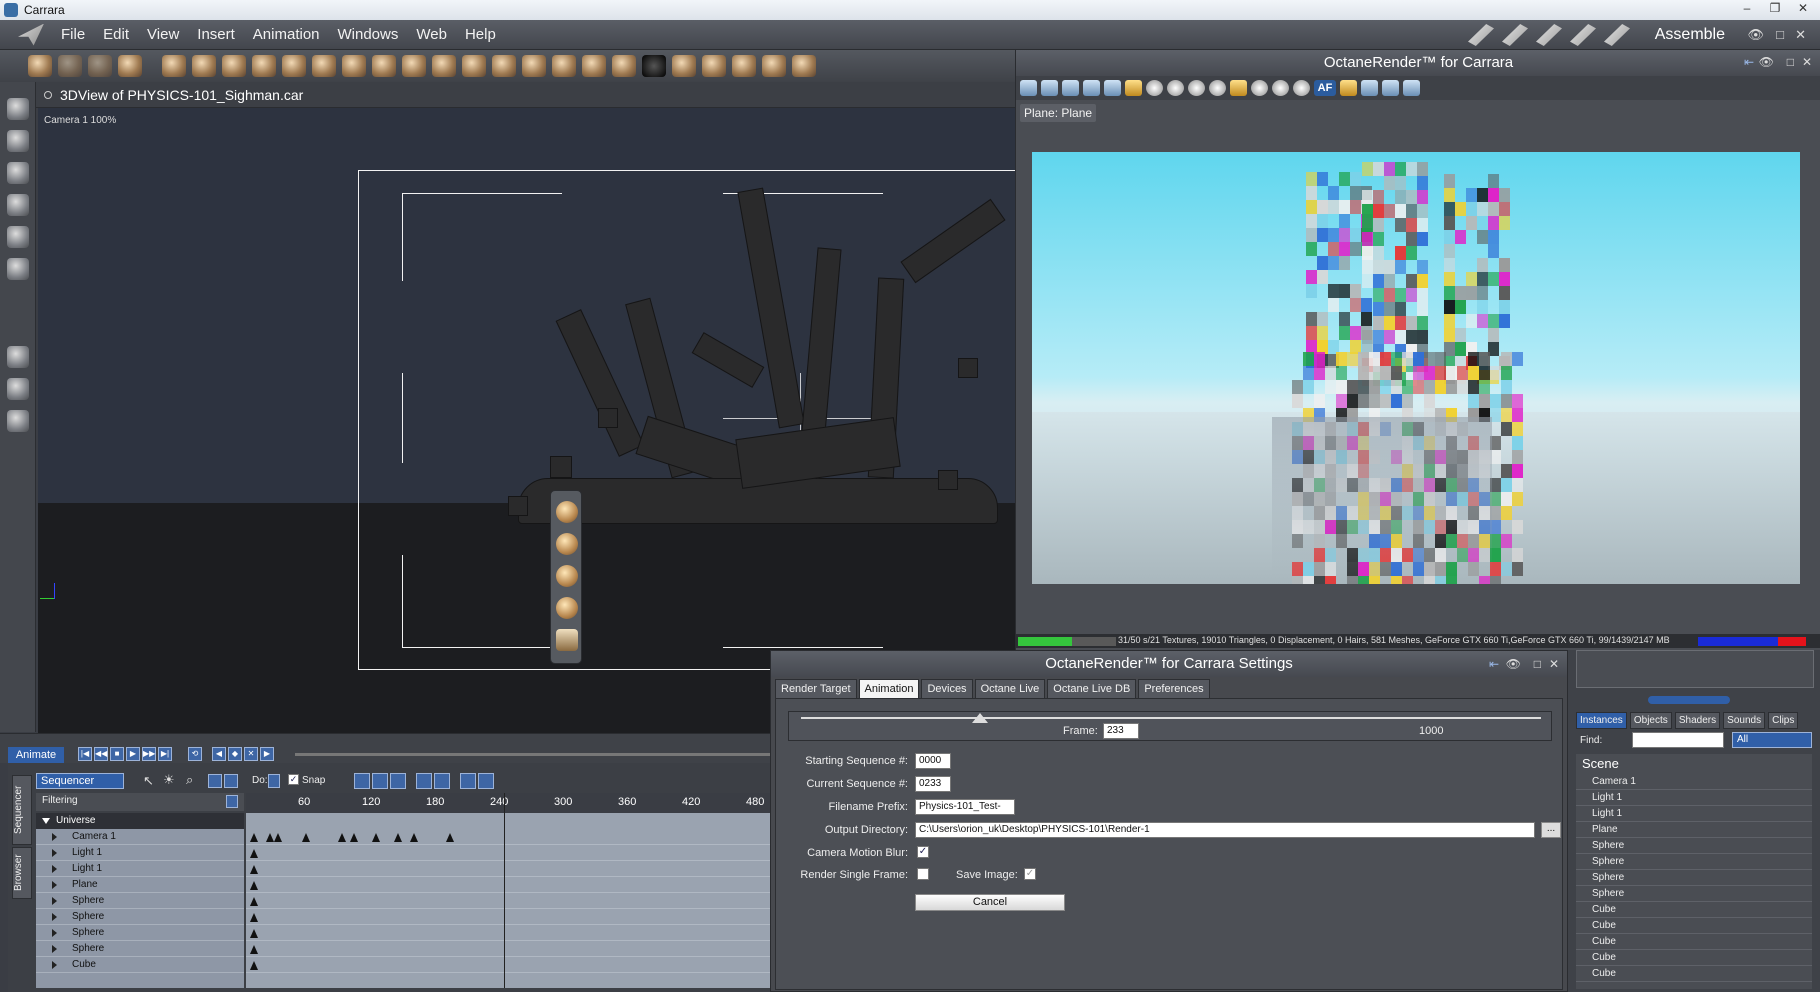  Describe the element at coordinates (133, 754) in the screenshot. I see `play-icon: ▶` at that location.